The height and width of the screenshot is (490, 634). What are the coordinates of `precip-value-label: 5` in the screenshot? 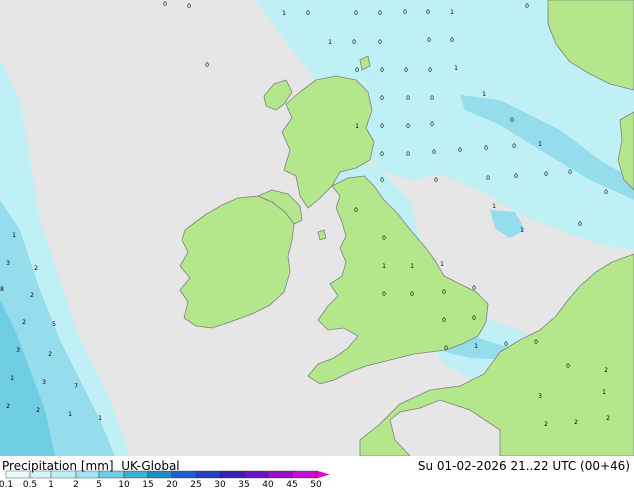 It's located at (54, 324).